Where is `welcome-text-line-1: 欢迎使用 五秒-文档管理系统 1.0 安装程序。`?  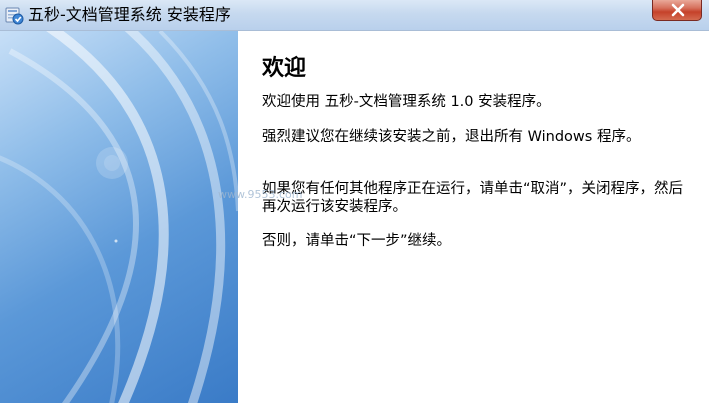 welcome-text-line-1: 欢迎使用 五秒-文档管理系统 1.0 安装程序。 is located at coordinates (406, 102).